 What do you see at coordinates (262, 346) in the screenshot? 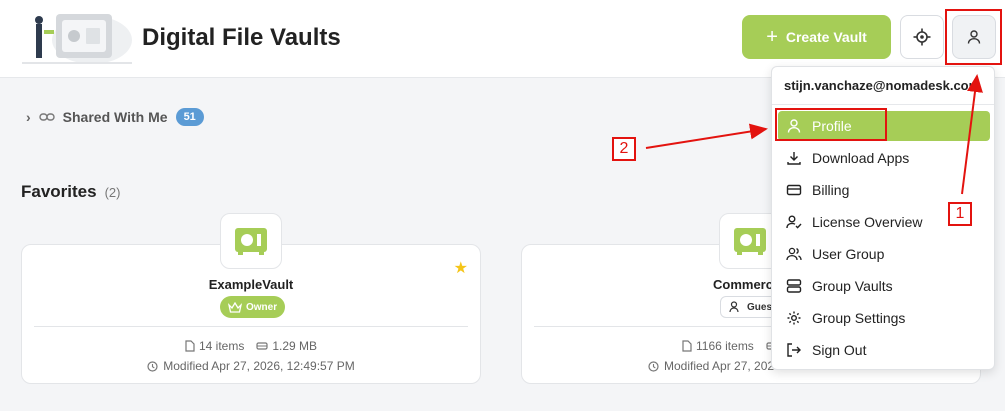
I see `hard-drive-icon` at bounding box center [262, 346].